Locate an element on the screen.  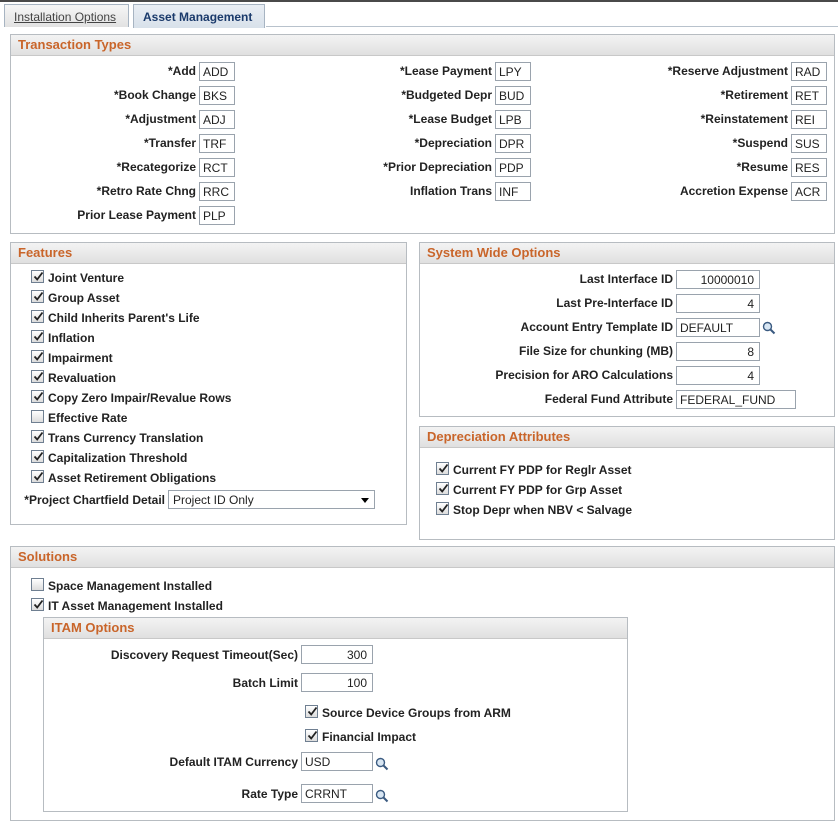
tab-label: Installation Options is located at coordinates (65, 17).